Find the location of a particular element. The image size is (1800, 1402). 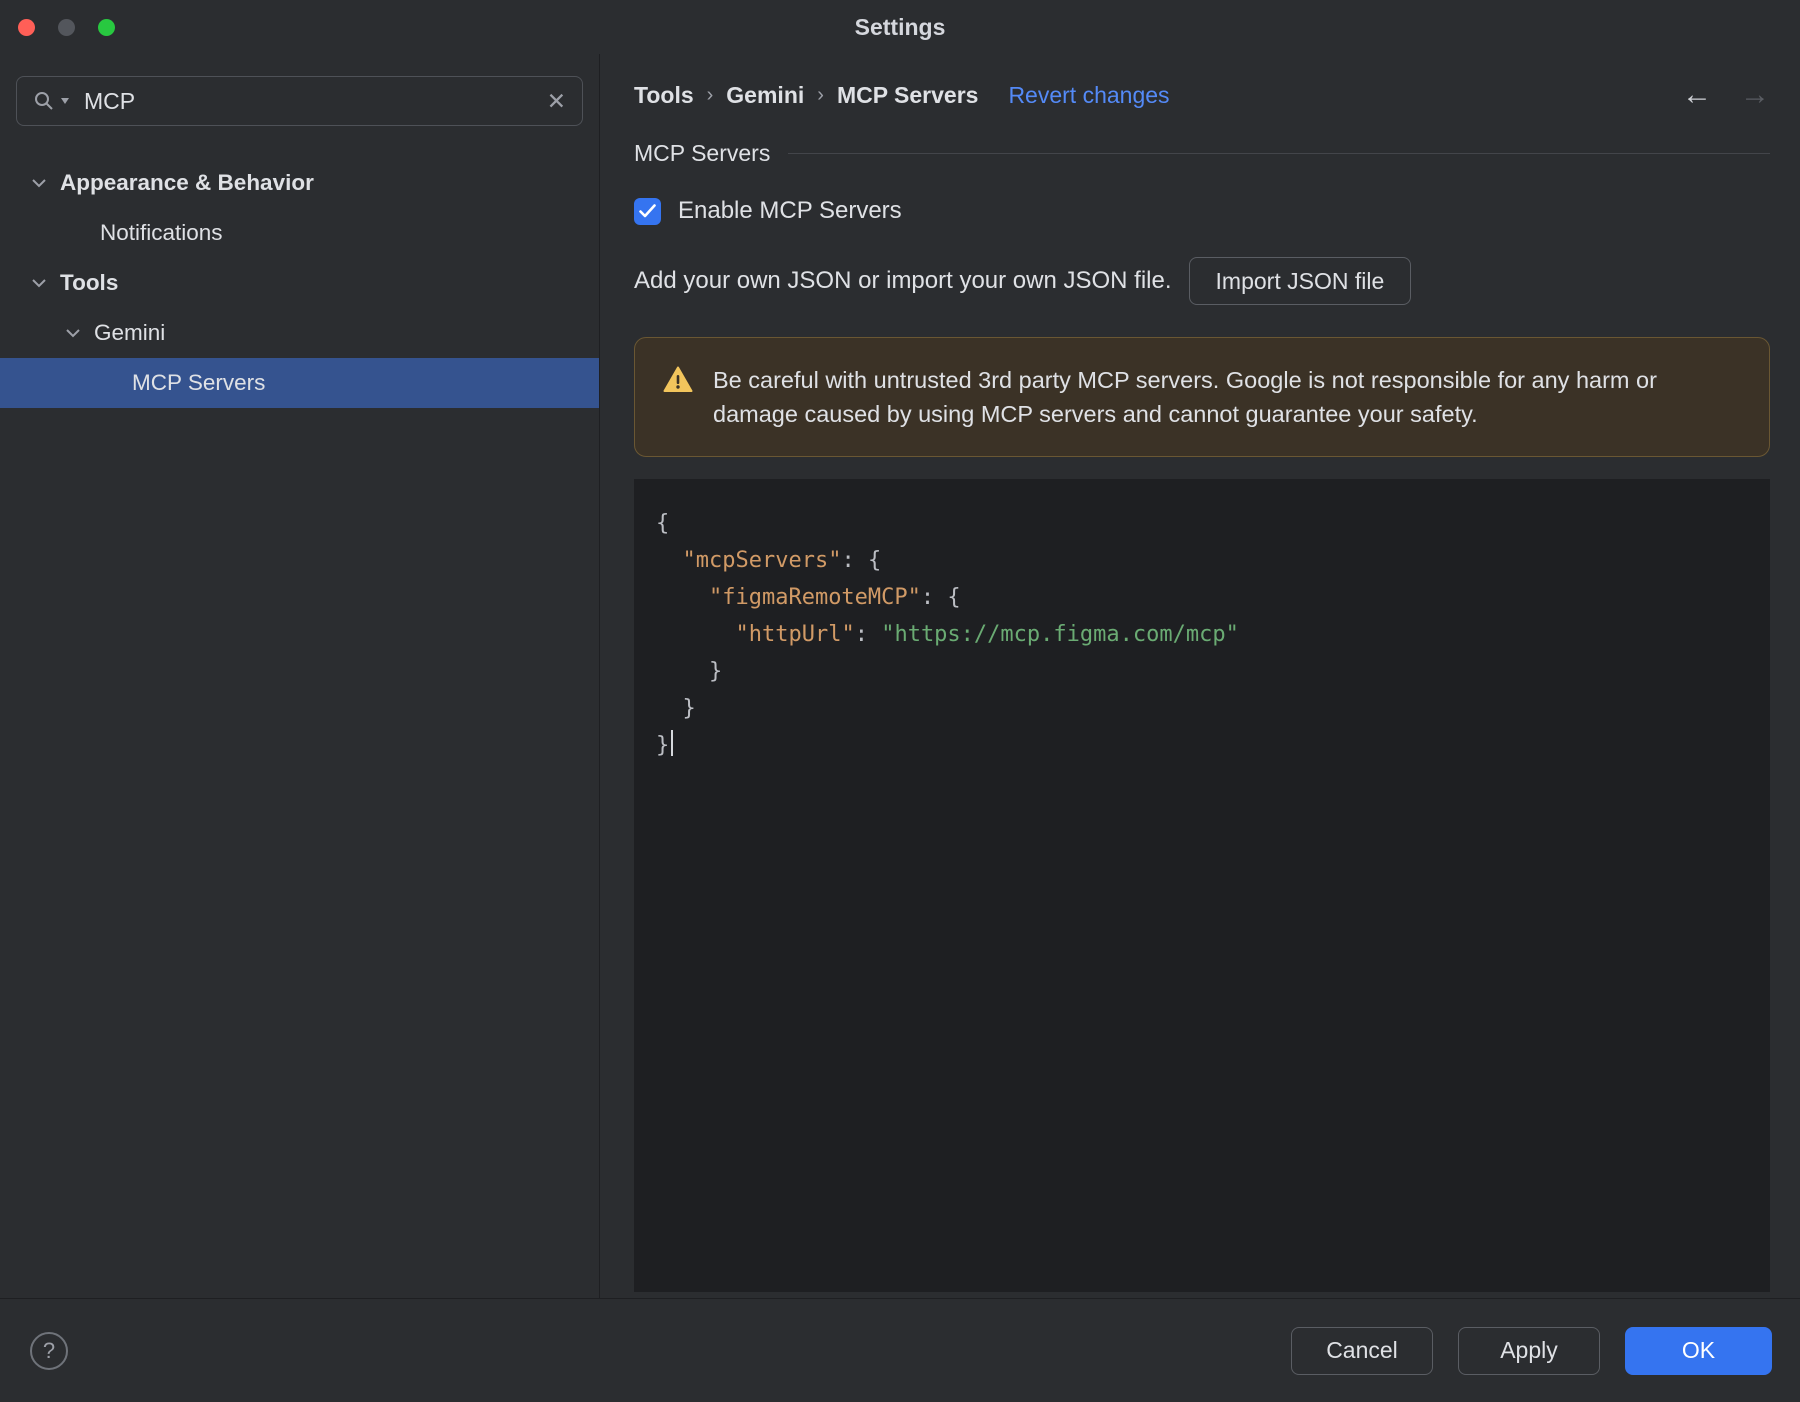

sidebar-item-label: MCP Servers is located at coordinates (199, 382).